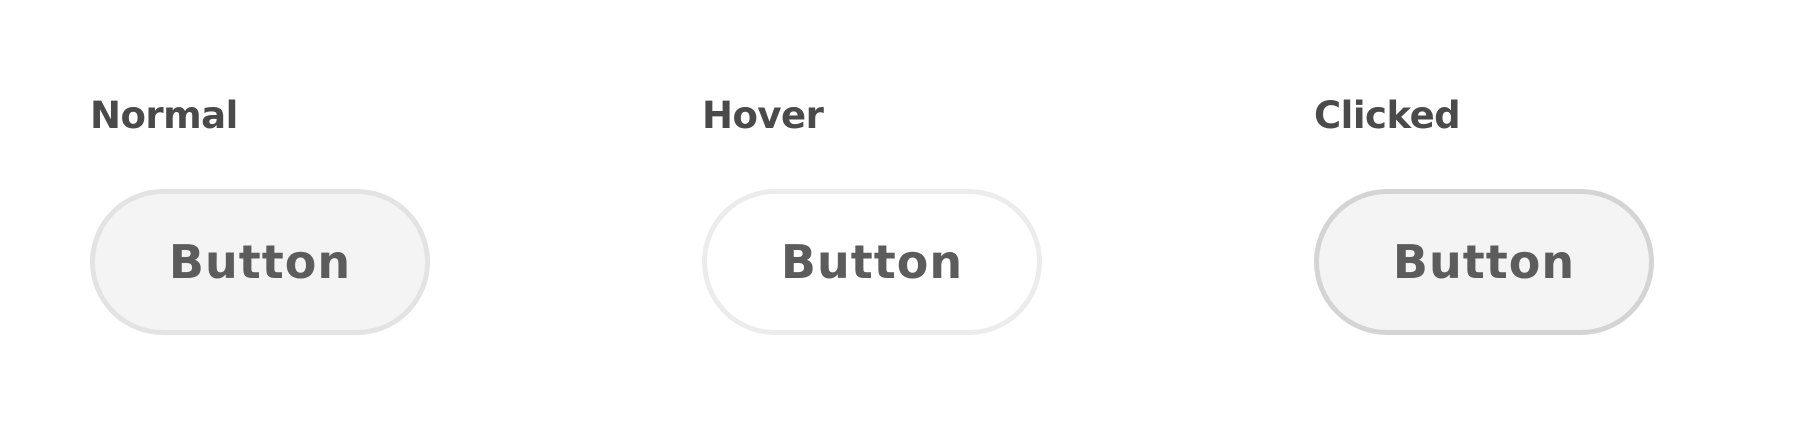  I want to click on normal-state-label: Normal, so click(164, 115).